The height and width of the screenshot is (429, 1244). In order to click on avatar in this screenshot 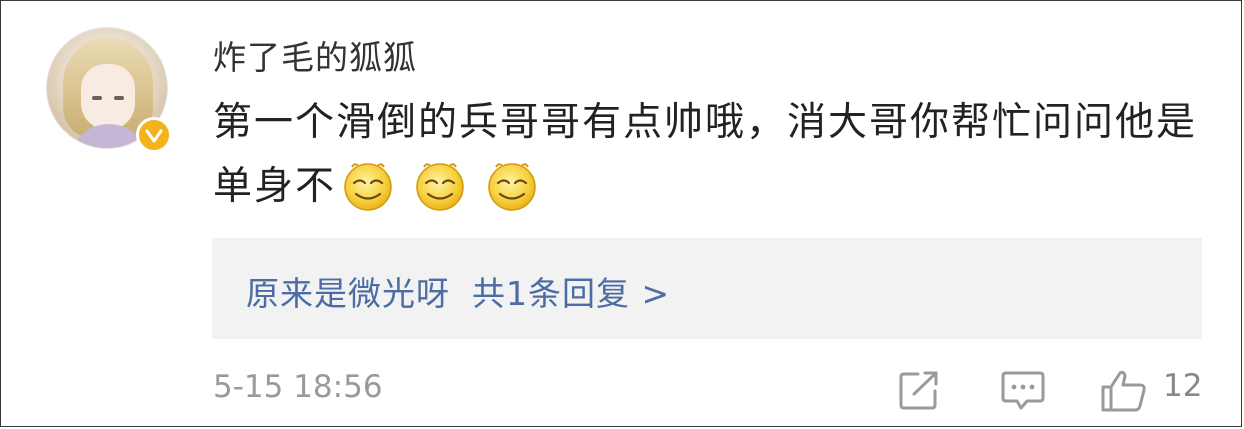, I will do `click(109, 90)`.